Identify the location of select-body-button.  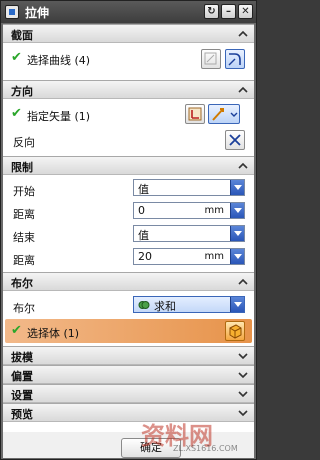
(235, 331).